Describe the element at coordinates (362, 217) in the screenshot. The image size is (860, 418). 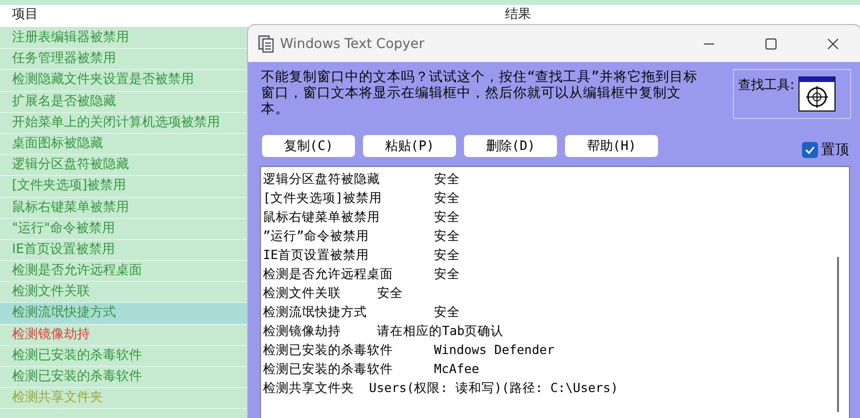
I see `text-line: 鼠标右键菜单被禁用 安全` at that location.